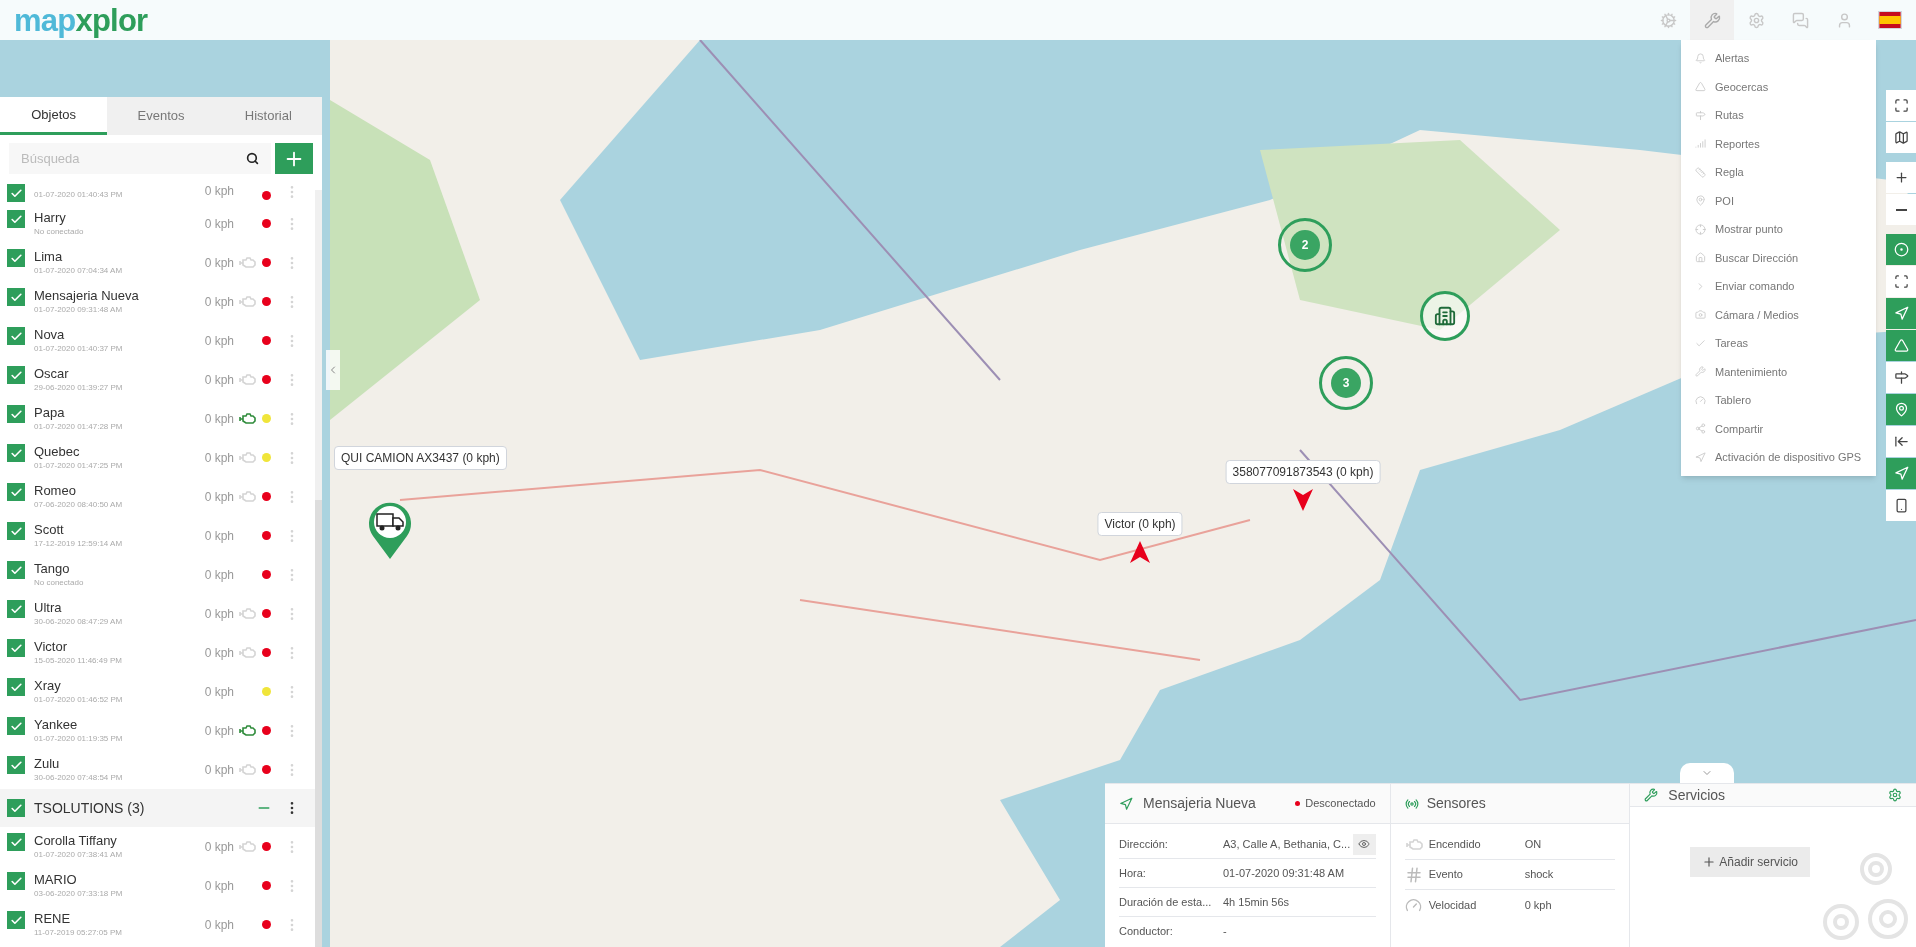 The width and height of the screenshot is (1916, 947). What do you see at coordinates (157, 379) in the screenshot?
I see `object-row: Oscar 29-06-2020 01:39:27 PM 0 kph` at bounding box center [157, 379].